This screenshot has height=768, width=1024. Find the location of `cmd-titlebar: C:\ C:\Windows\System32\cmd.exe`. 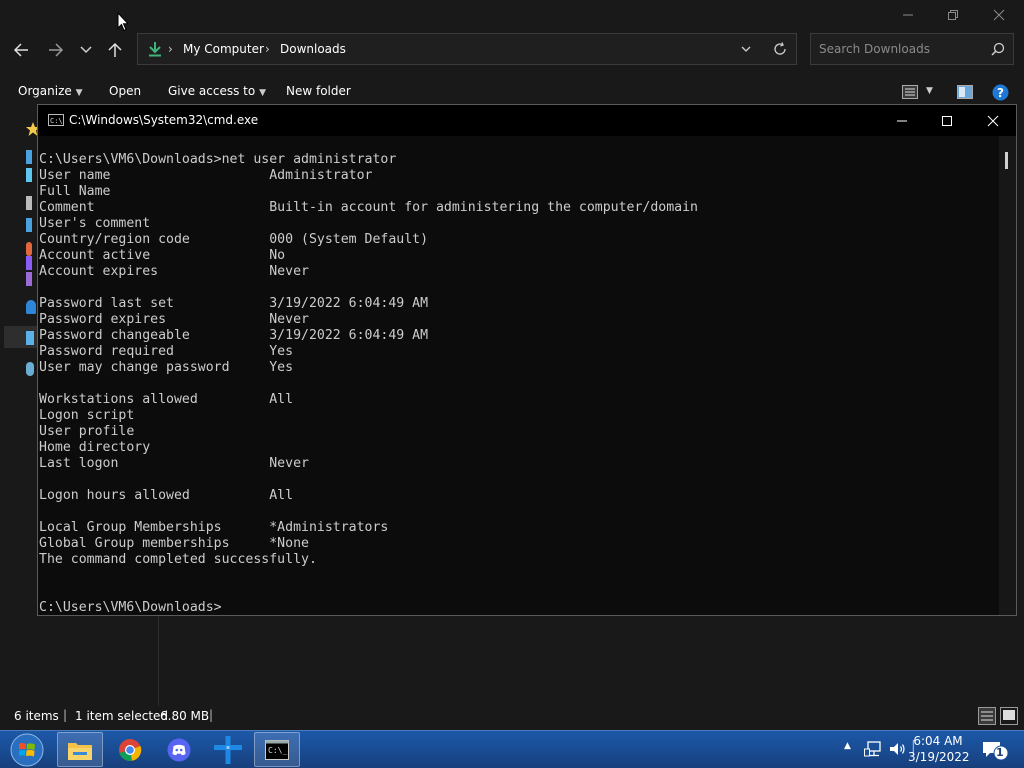

cmd-titlebar: C:\ C:\Windows\System32\cmd.exe is located at coordinates (527, 120).